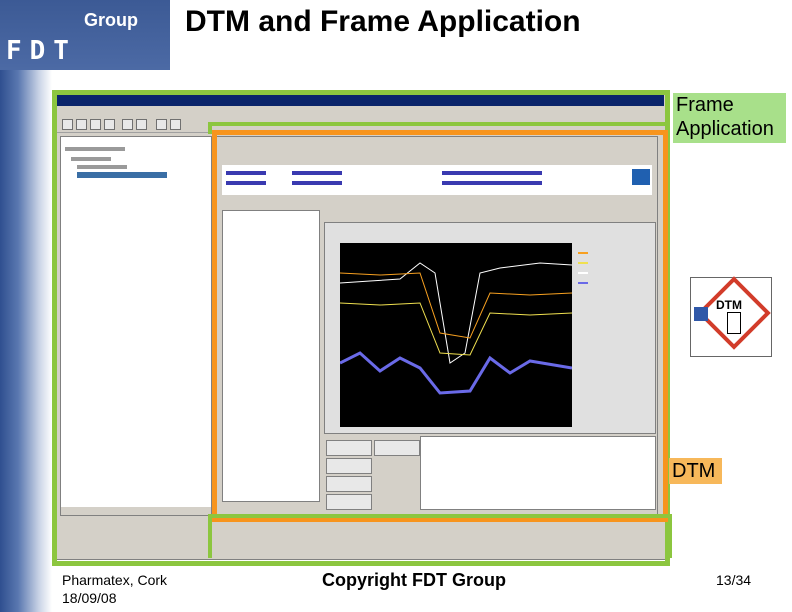  Describe the element at coordinates (89, 598) in the screenshot. I see `footer-date: 18/09/08` at that location.